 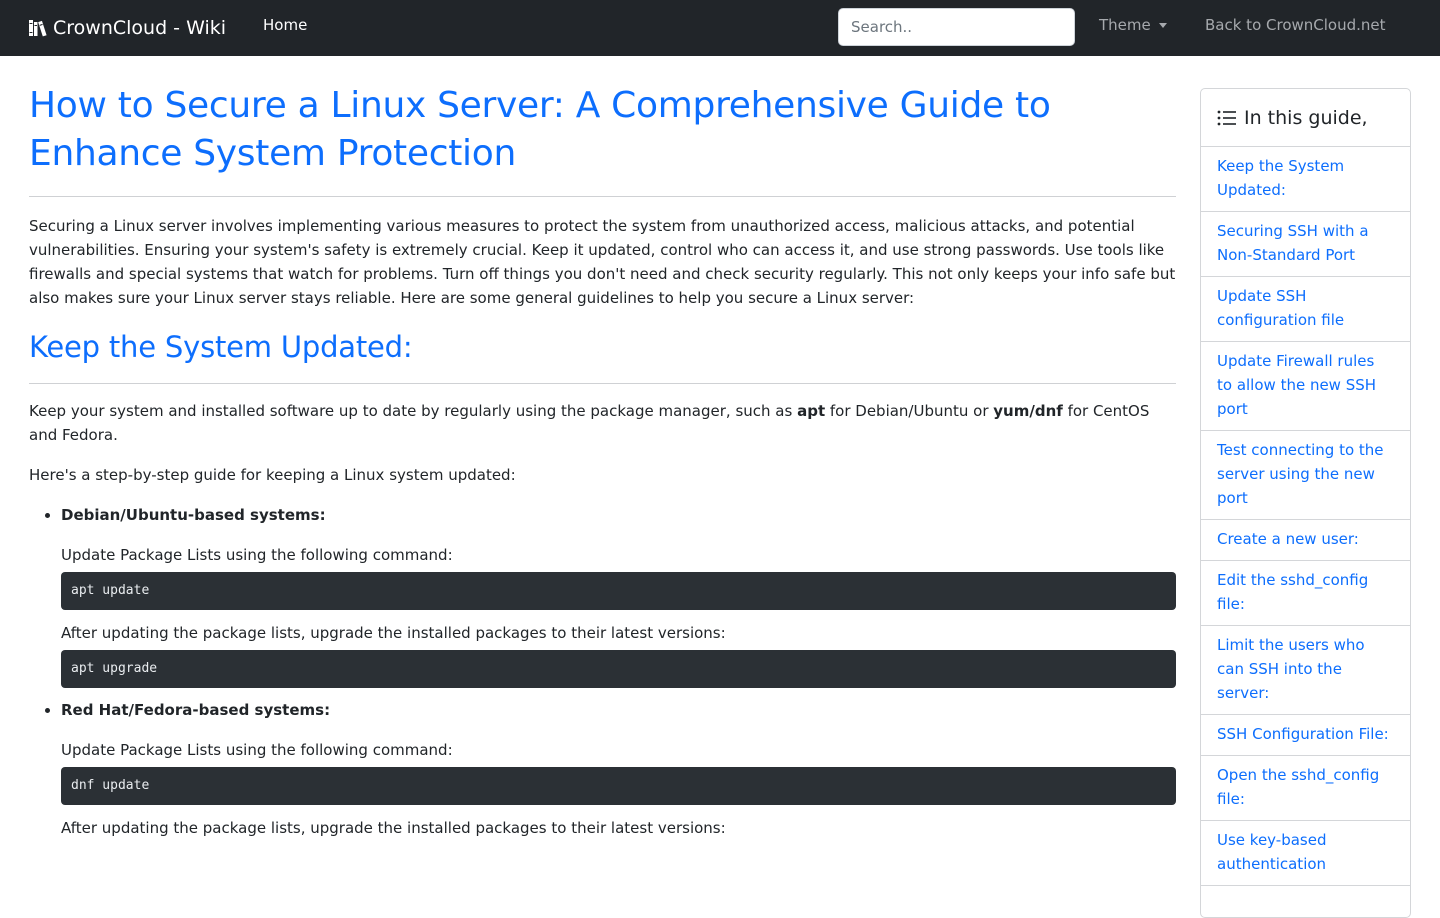 I want to click on toc-header: In this guide,, so click(x=1305, y=118).